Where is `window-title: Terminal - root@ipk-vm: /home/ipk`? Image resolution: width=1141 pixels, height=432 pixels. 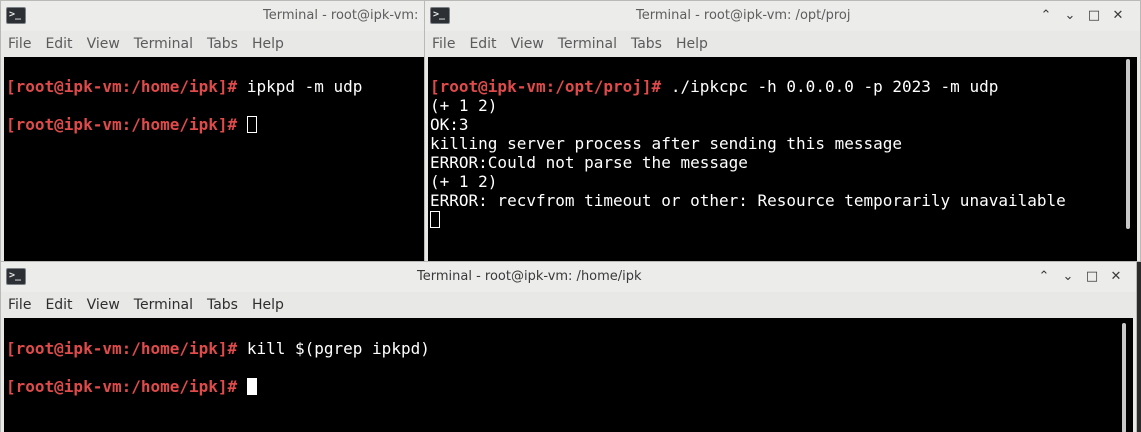 window-title: Terminal - root@ipk-vm: /home/ipk is located at coordinates (529, 276).